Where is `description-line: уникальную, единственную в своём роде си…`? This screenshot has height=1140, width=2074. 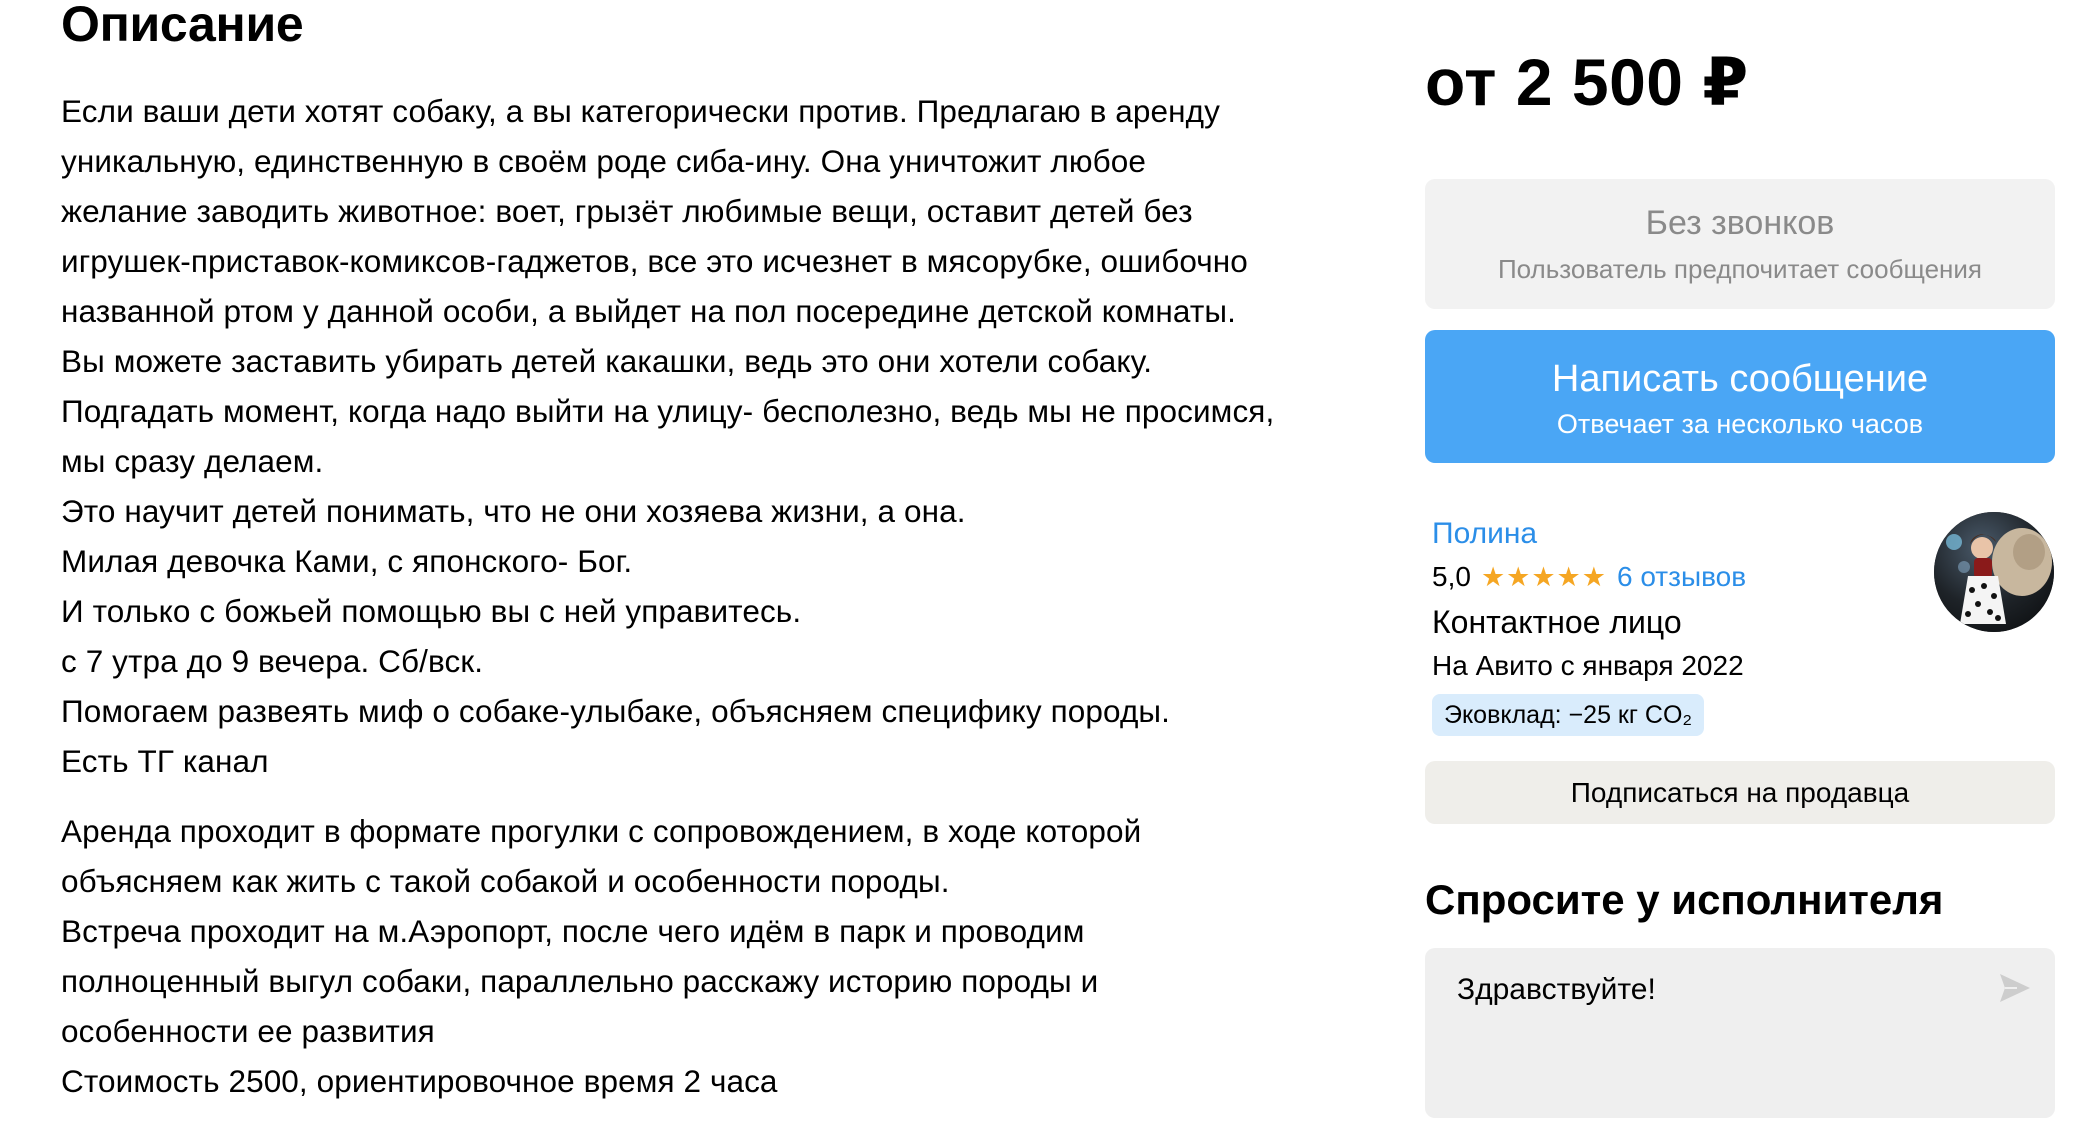 description-line: уникальную, единственную в своём роде си… is located at coordinates (604, 161).